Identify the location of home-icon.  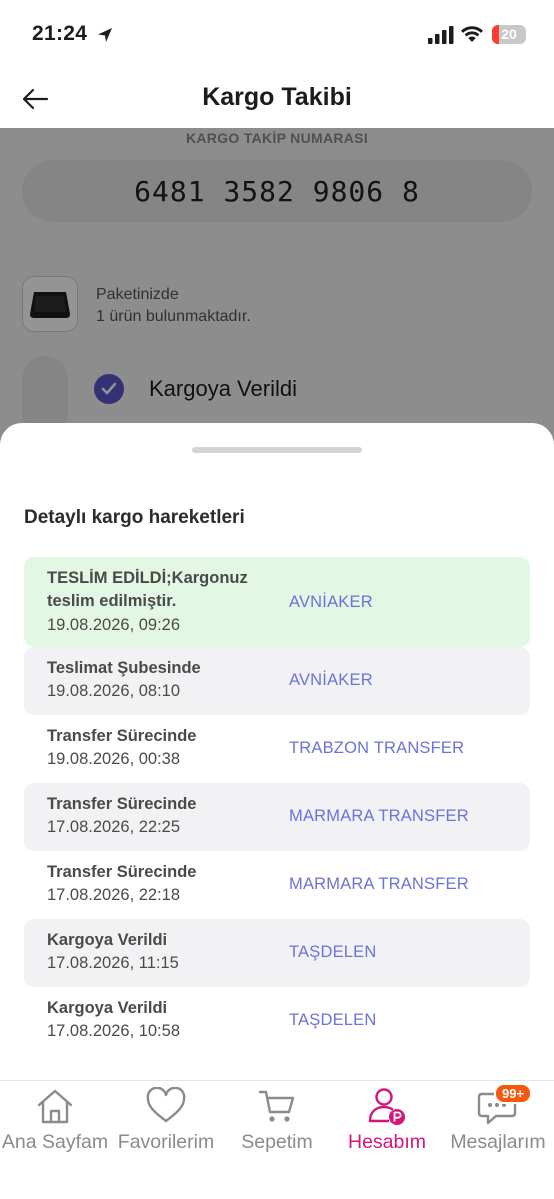
(55, 1106).